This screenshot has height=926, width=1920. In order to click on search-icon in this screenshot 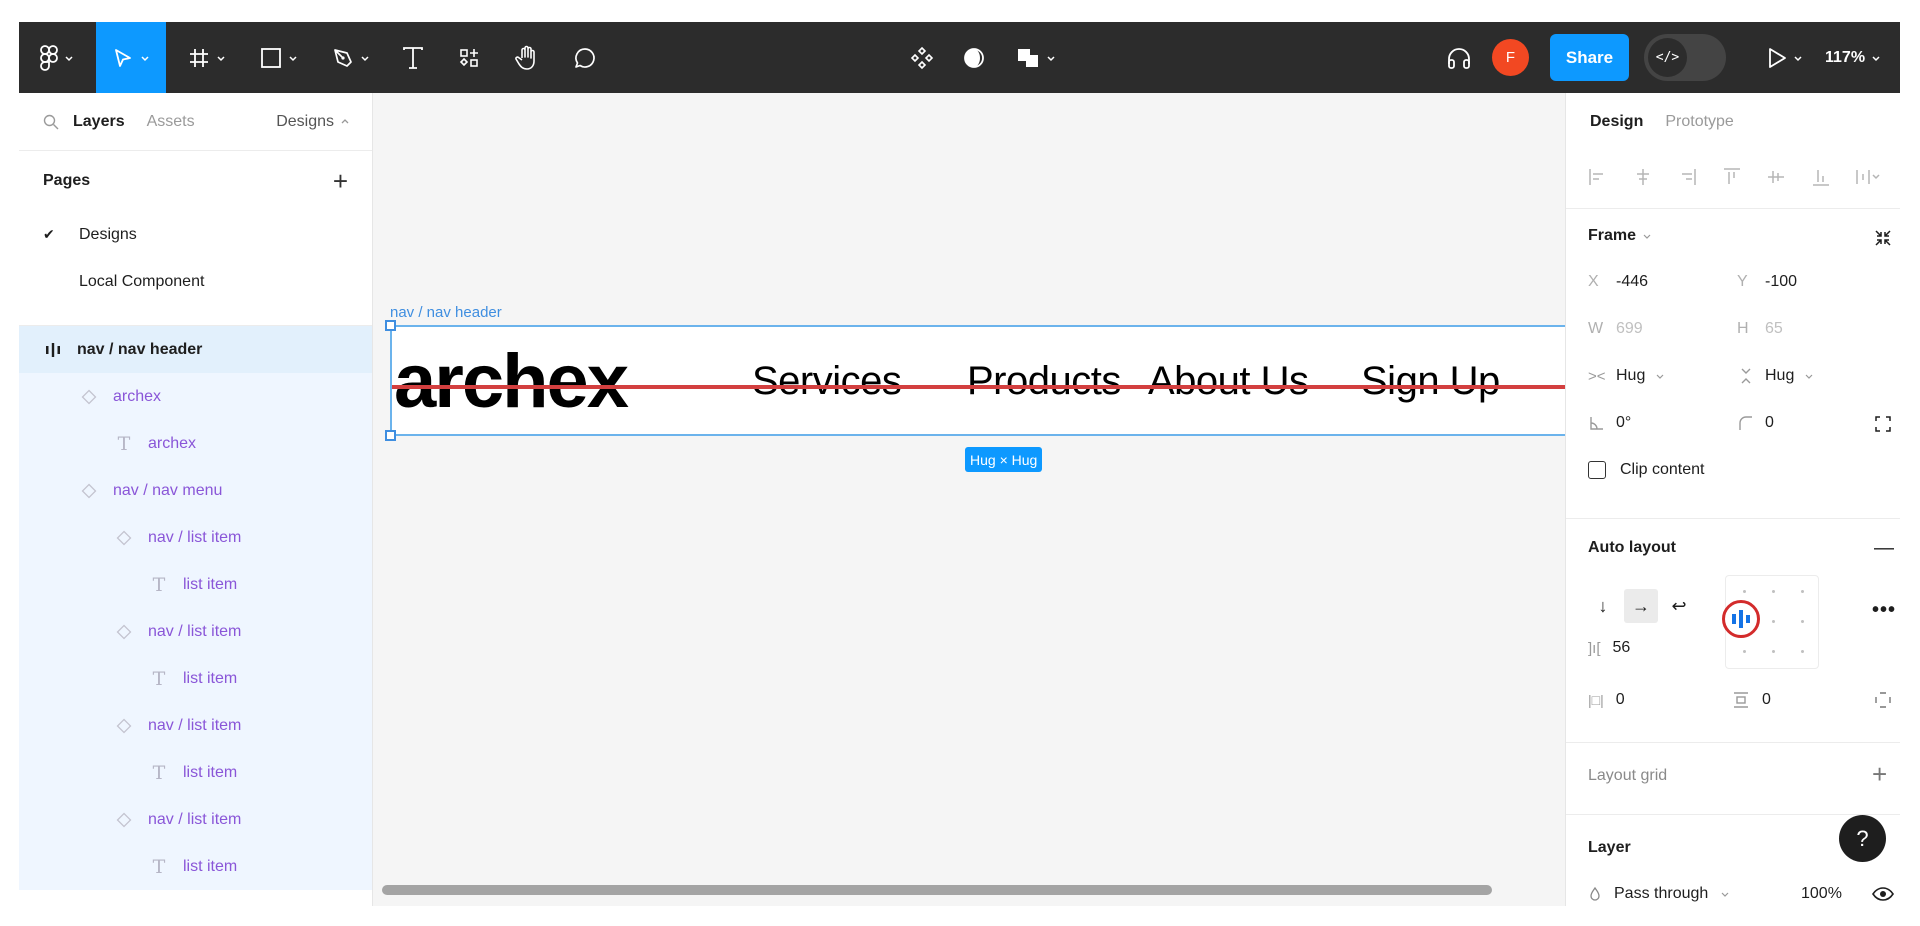, I will do `click(51, 122)`.